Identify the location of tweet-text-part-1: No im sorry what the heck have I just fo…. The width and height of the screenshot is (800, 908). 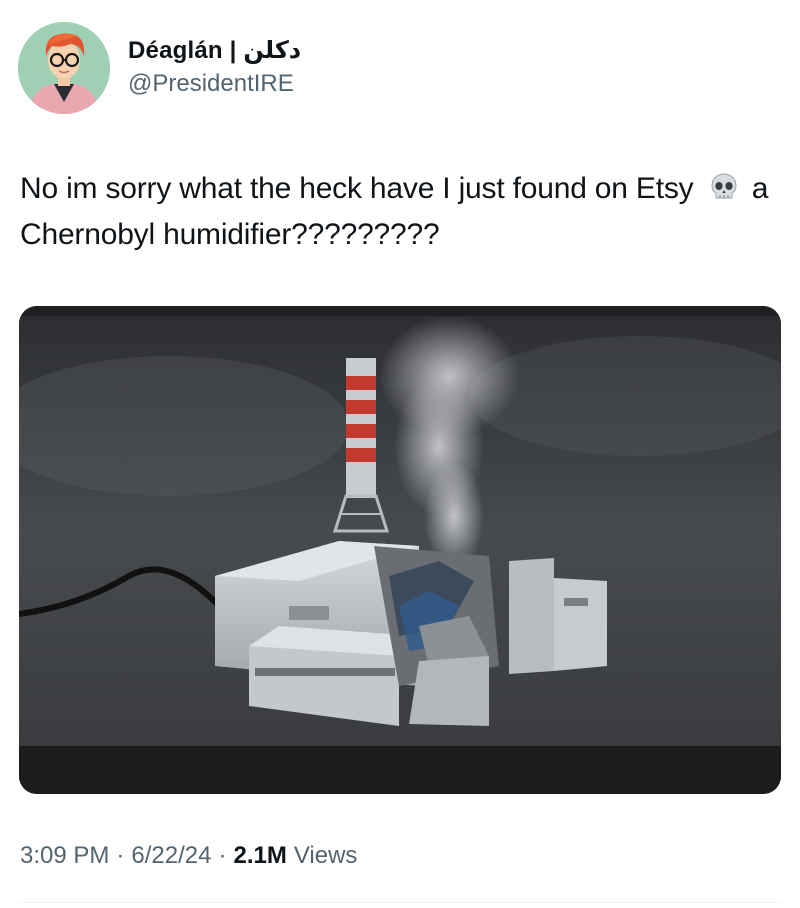
(361, 188).